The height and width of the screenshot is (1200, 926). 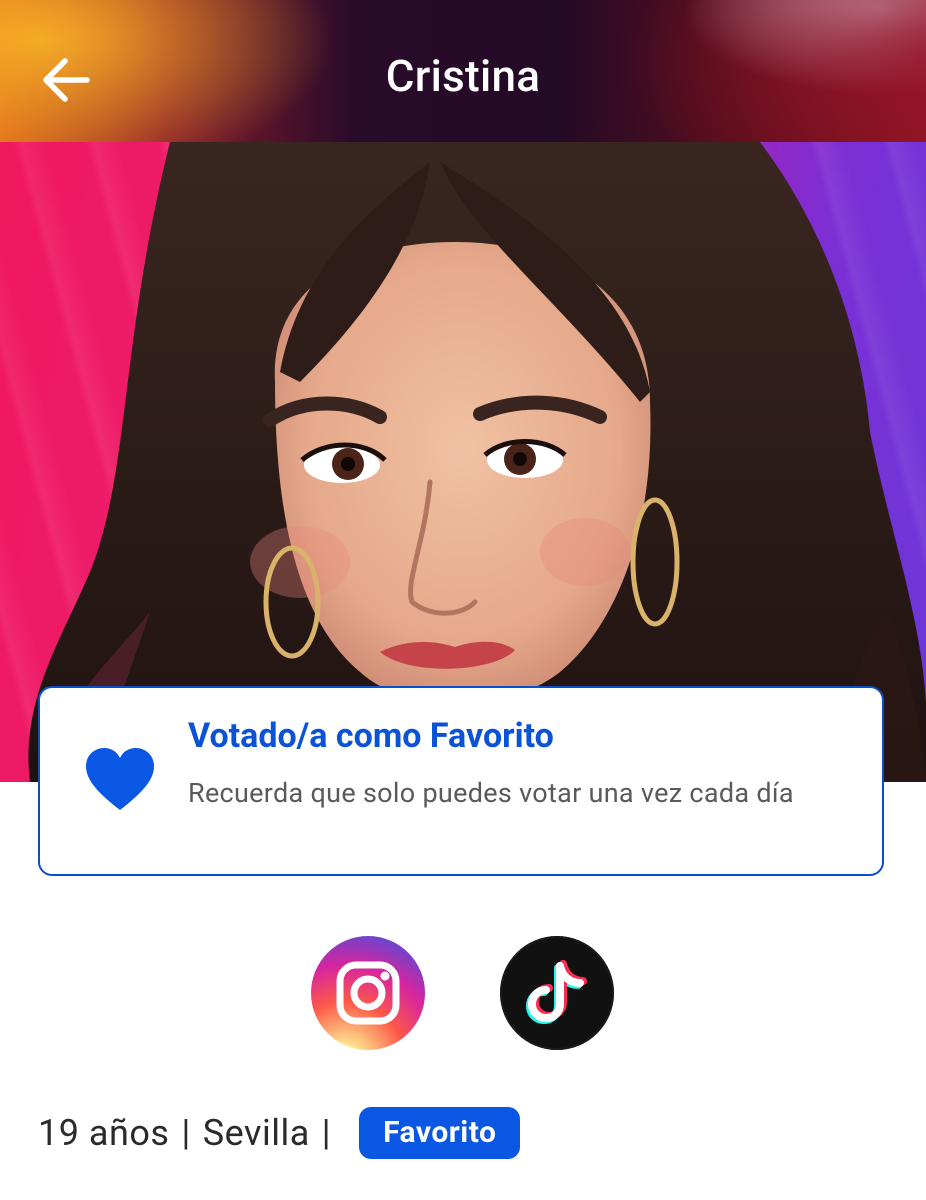 What do you see at coordinates (463, 76) in the screenshot?
I see `page-title: Cristina` at bounding box center [463, 76].